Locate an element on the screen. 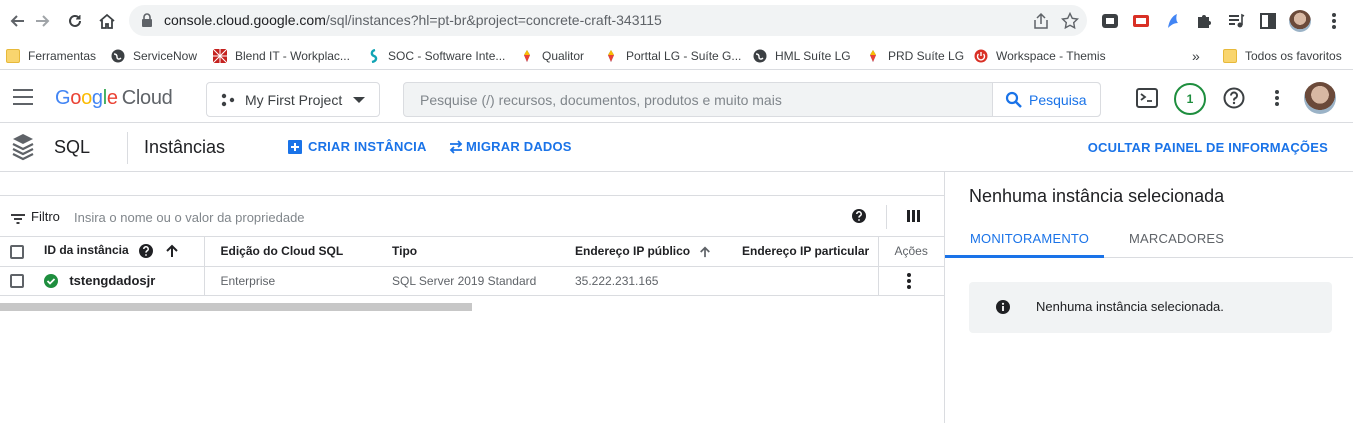  all-bookmarks-folder: Todos os favoritos is located at coordinates (1282, 56).